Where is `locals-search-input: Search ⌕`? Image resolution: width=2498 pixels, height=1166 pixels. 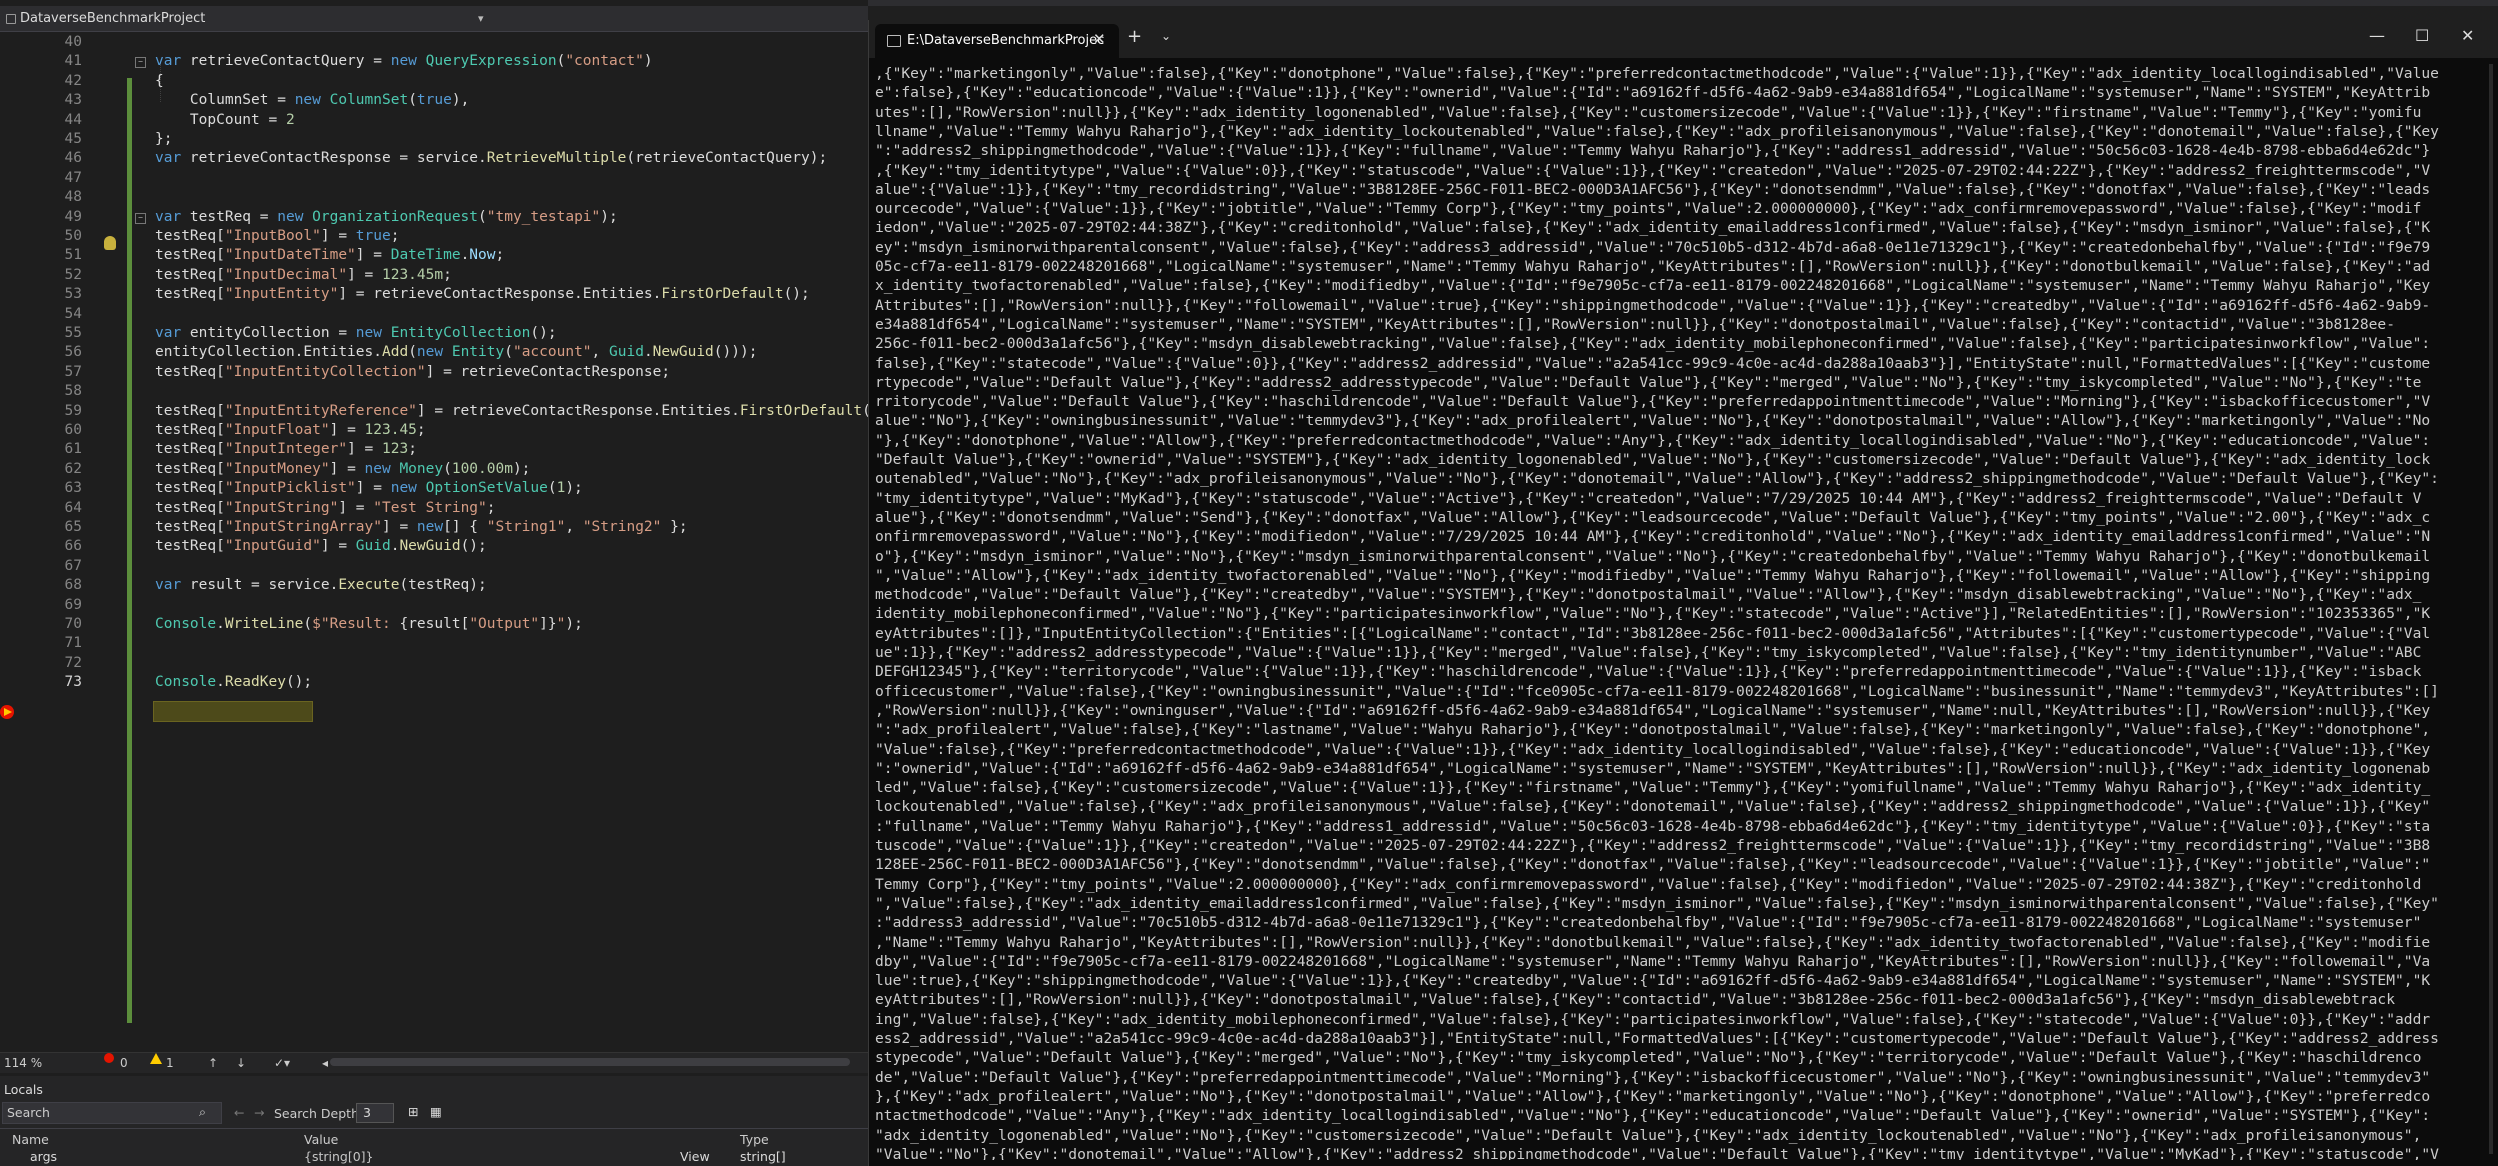 locals-search-input: Search ⌕ is located at coordinates (112, 1113).